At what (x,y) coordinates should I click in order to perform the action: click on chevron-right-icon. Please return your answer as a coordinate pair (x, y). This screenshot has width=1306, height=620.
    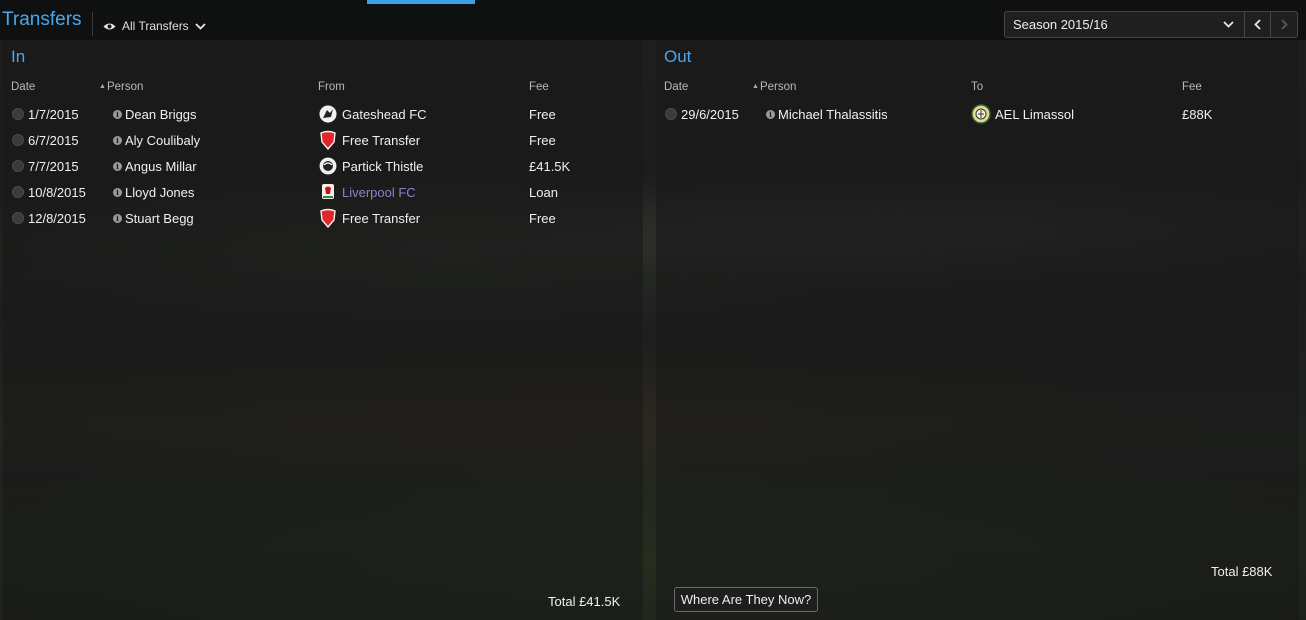
    Looking at the image, I should click on (1284, 24).